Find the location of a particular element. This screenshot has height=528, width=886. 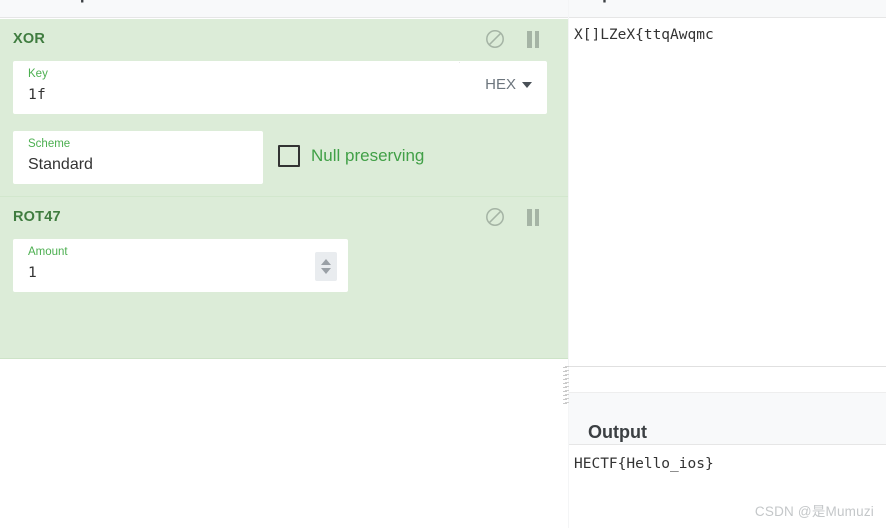

splitter-line is located at coordinates (727, 366).